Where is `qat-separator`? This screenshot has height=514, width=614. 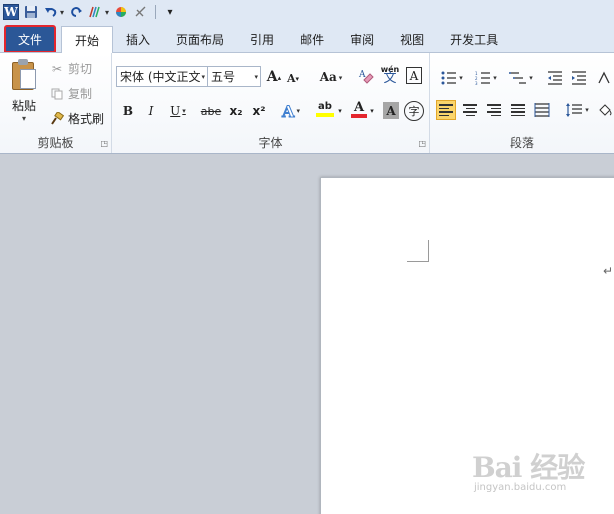
qat-separator is located at coordinates (156, 12).